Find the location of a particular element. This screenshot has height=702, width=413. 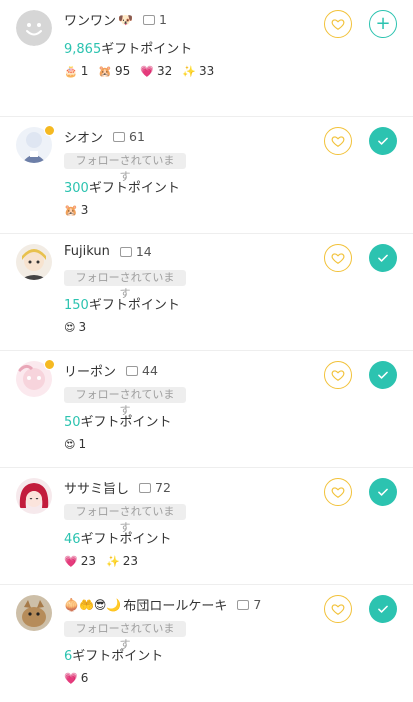

user-name: 布団ロールケーキ is located at coordinates (175, 604).